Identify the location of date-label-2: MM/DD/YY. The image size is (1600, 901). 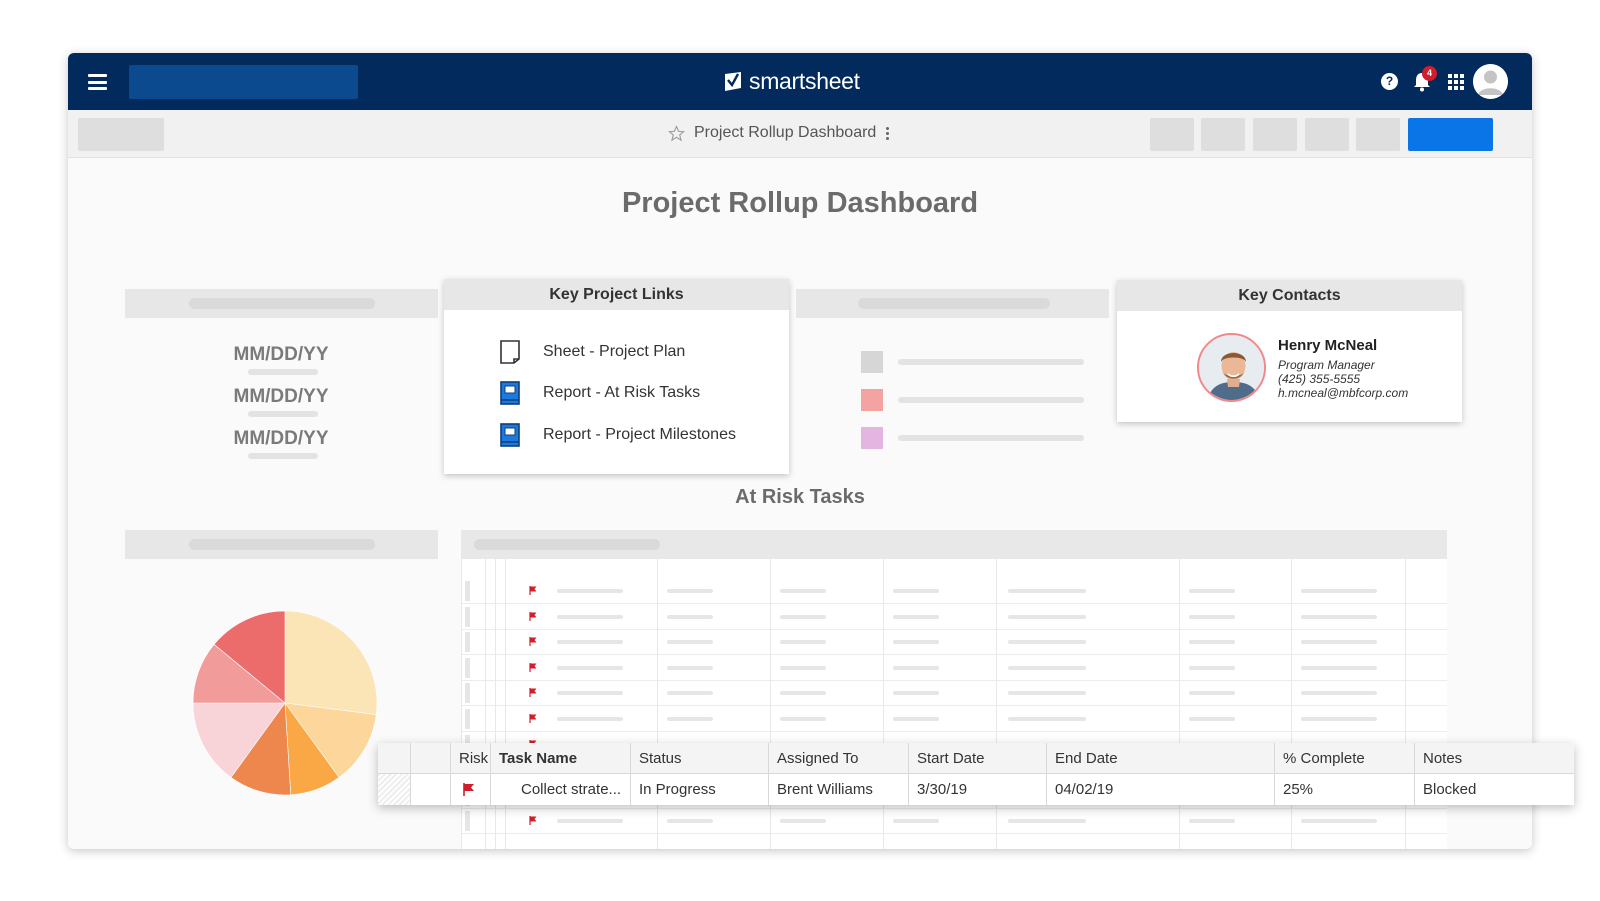
(281, 396).